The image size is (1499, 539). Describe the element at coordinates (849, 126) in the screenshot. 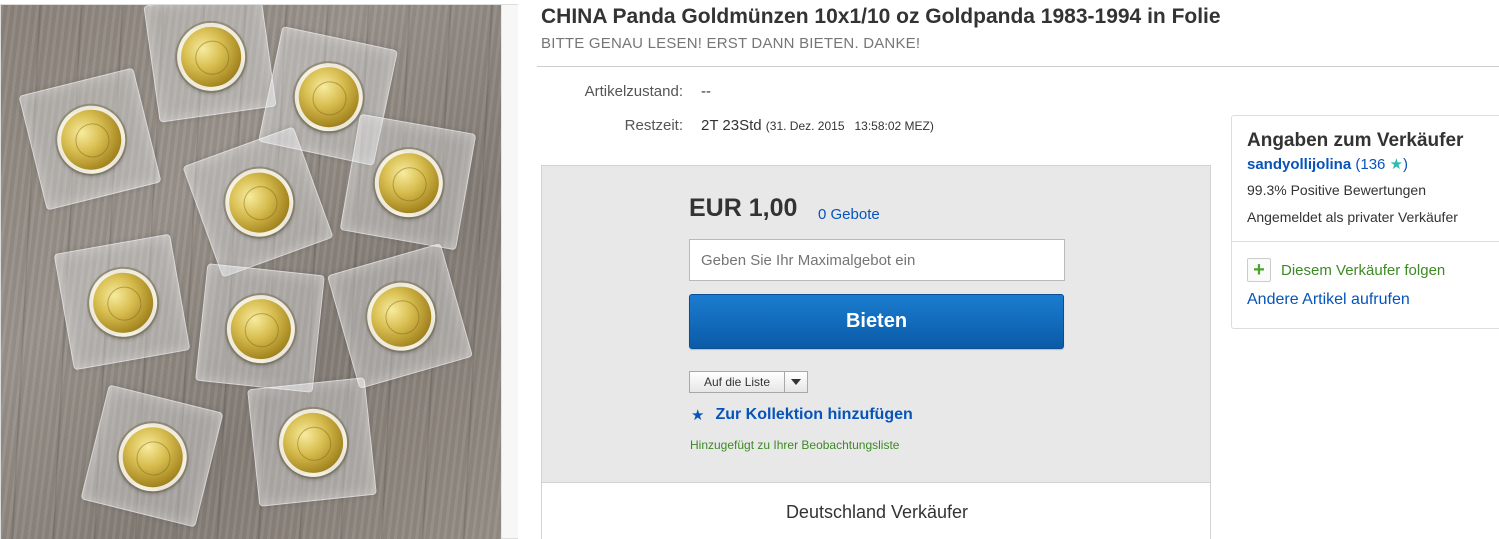

I see `time-left-end-date: (31. Dez. 2015 13:58:02 MEZ)` at that location.